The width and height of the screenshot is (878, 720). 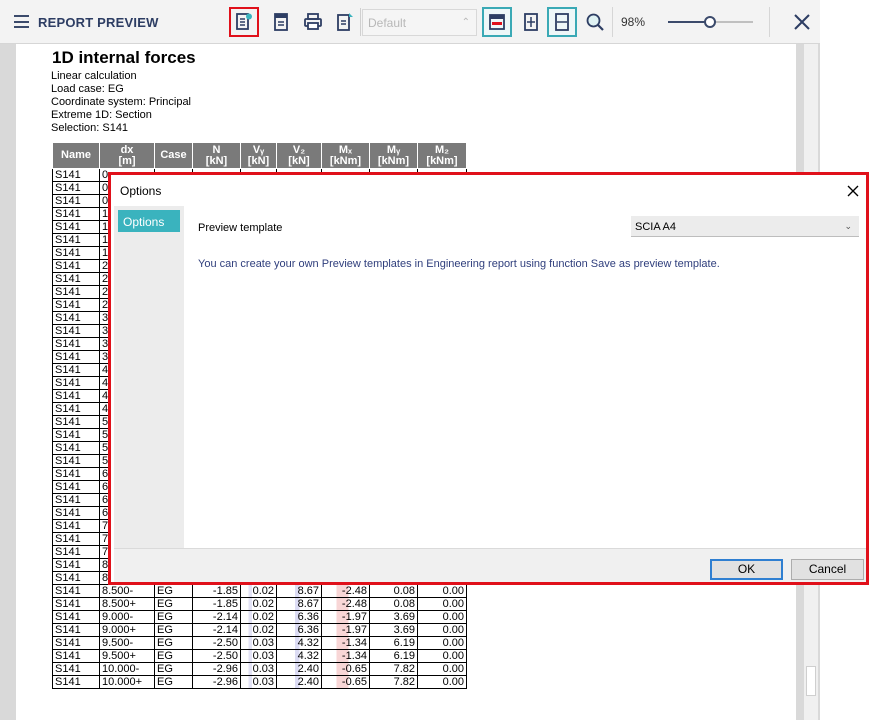 What do you see at coordinates (811, 681) in the screenshot?
I see `scrollbar-thumb` at bounding box center [811, 681].